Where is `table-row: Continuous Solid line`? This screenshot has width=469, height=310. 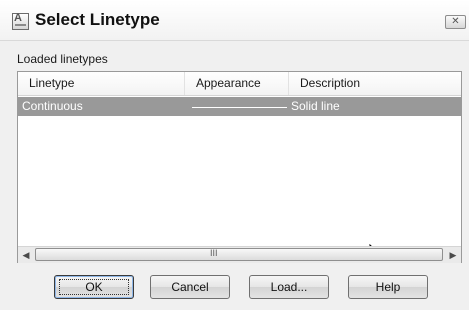
table-row: Continuous Solid line is located at coordinates (239, 106).